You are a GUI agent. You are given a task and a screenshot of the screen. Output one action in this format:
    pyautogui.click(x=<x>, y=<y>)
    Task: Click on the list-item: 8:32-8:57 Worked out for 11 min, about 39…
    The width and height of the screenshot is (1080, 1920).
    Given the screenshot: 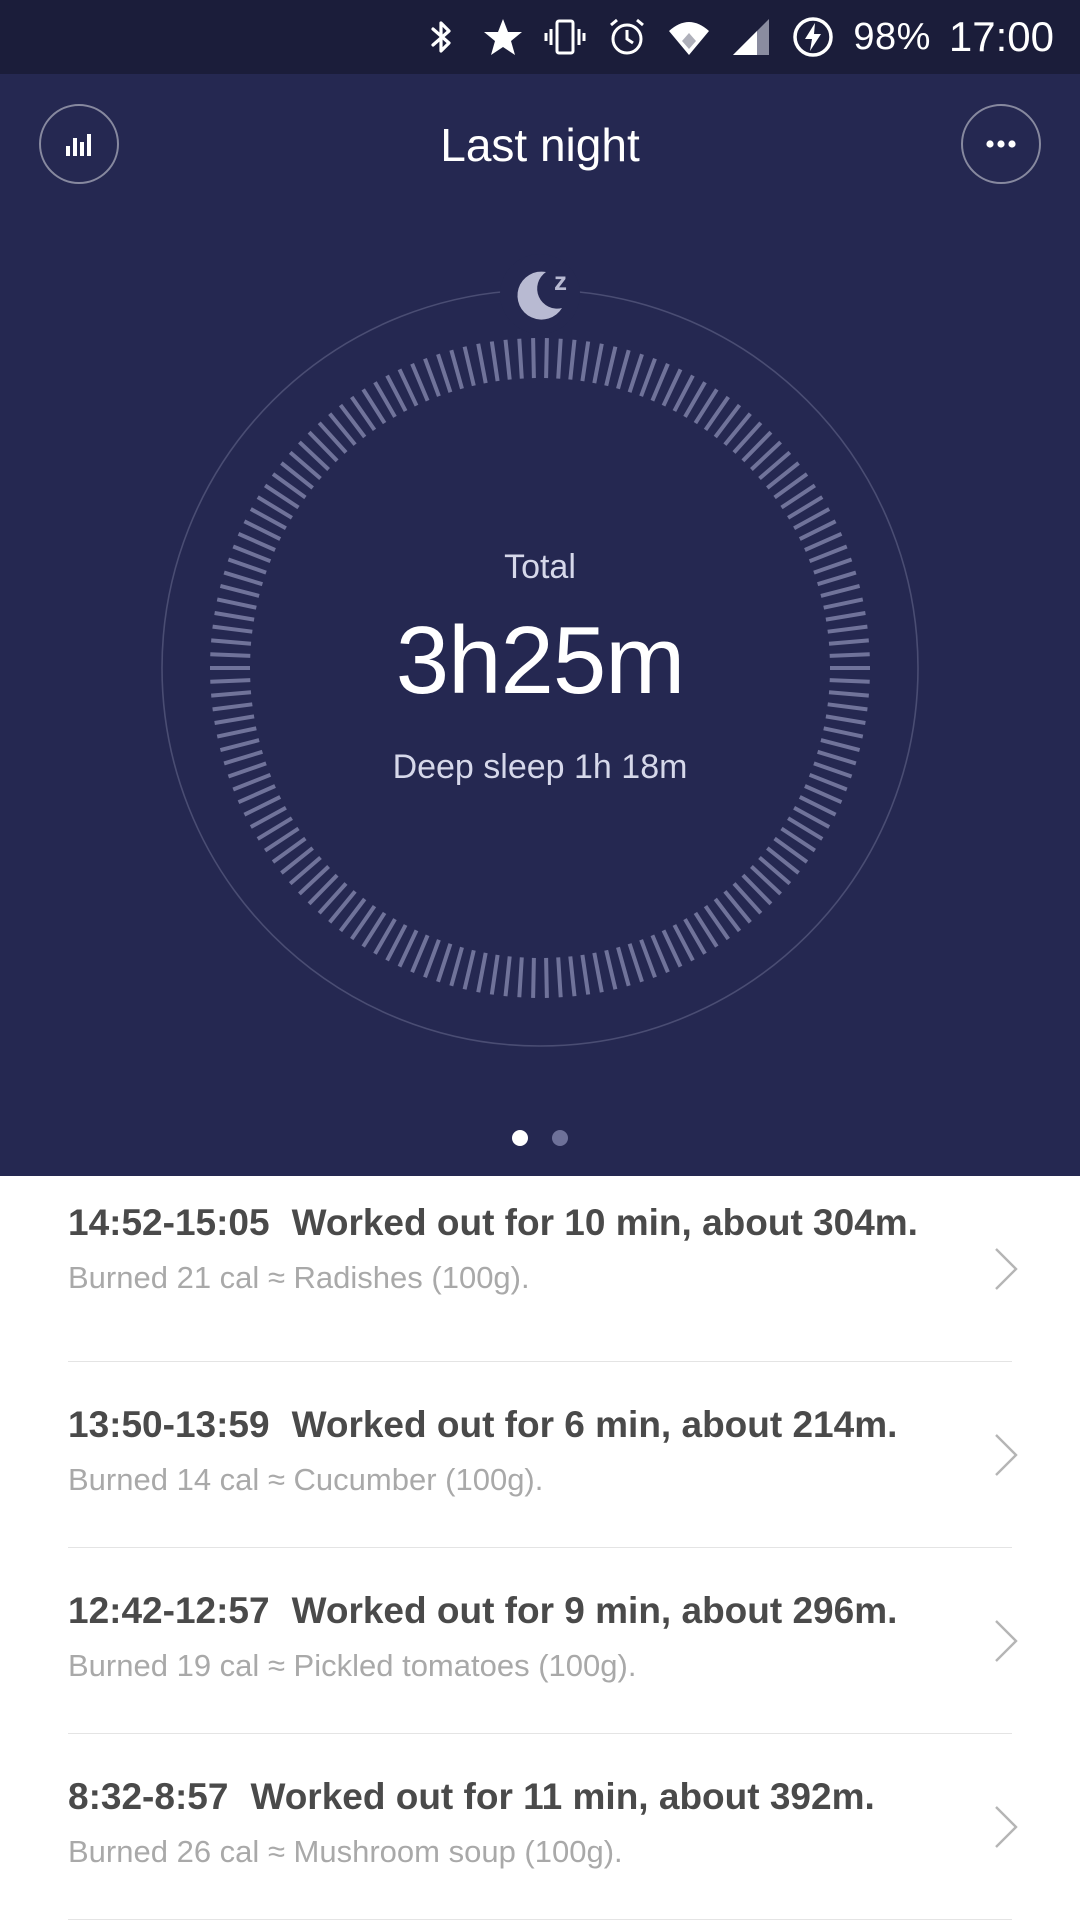 What is the action you would take?
    pyautogui.click(x=543, y=1827)
    